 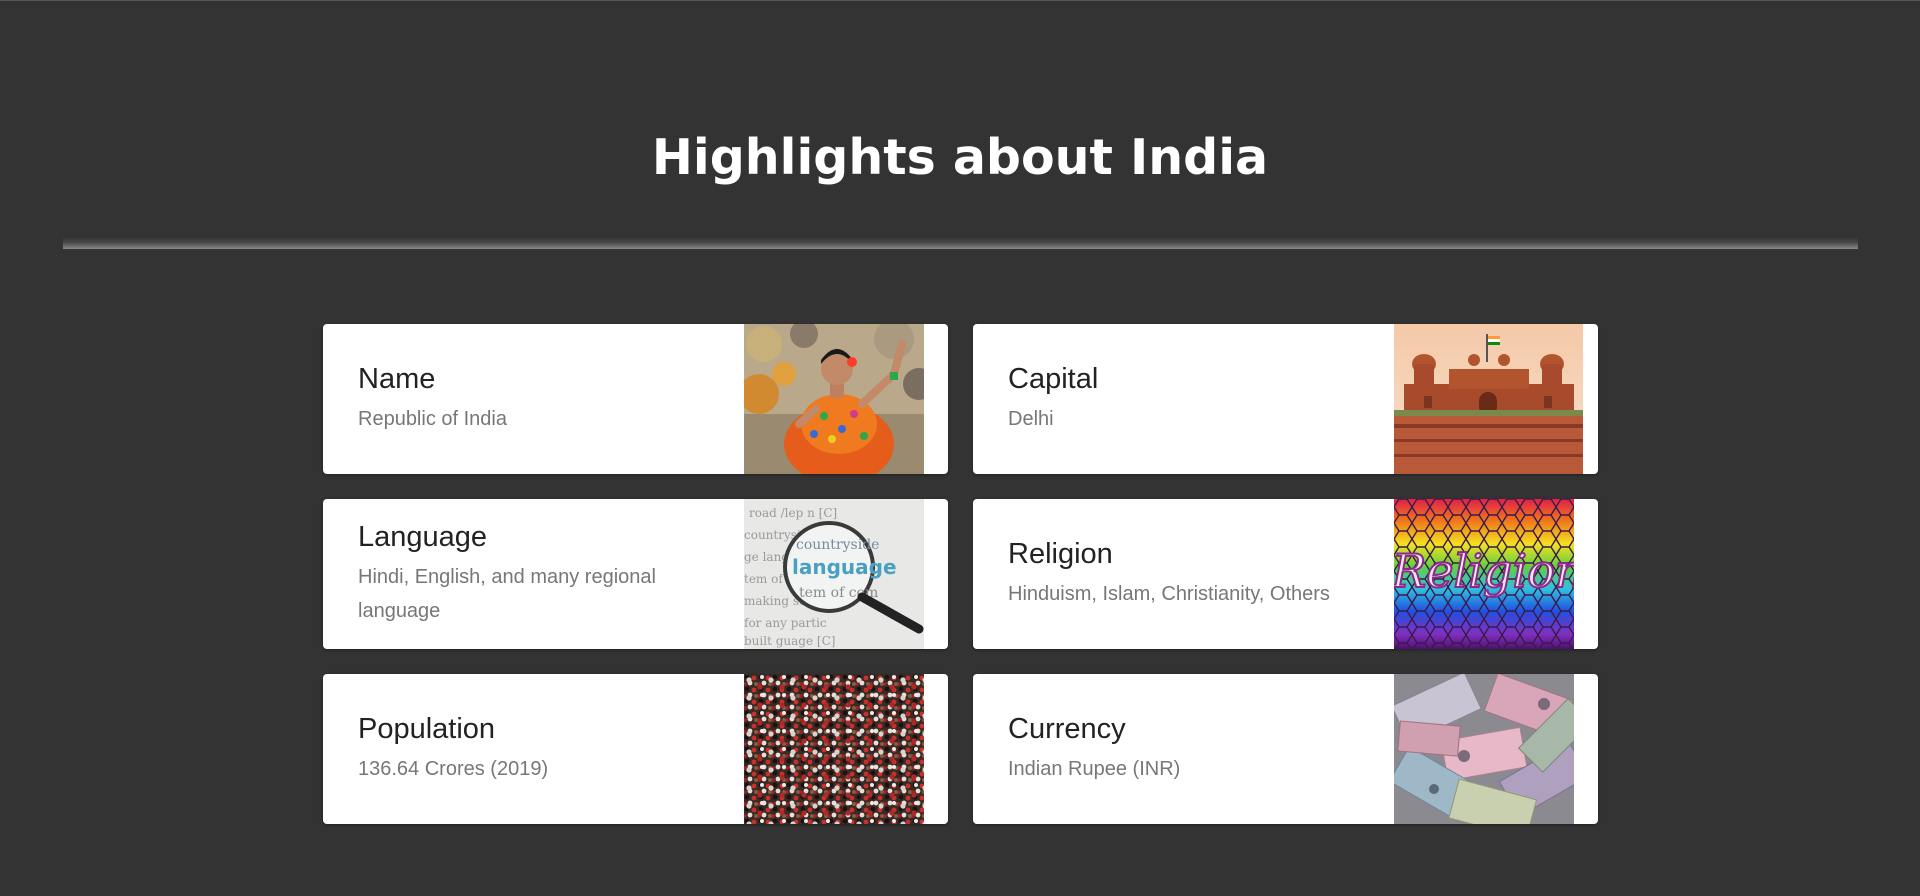 I want to click on religion-mosaic-image: Religion, so click(x=1488, y=574).